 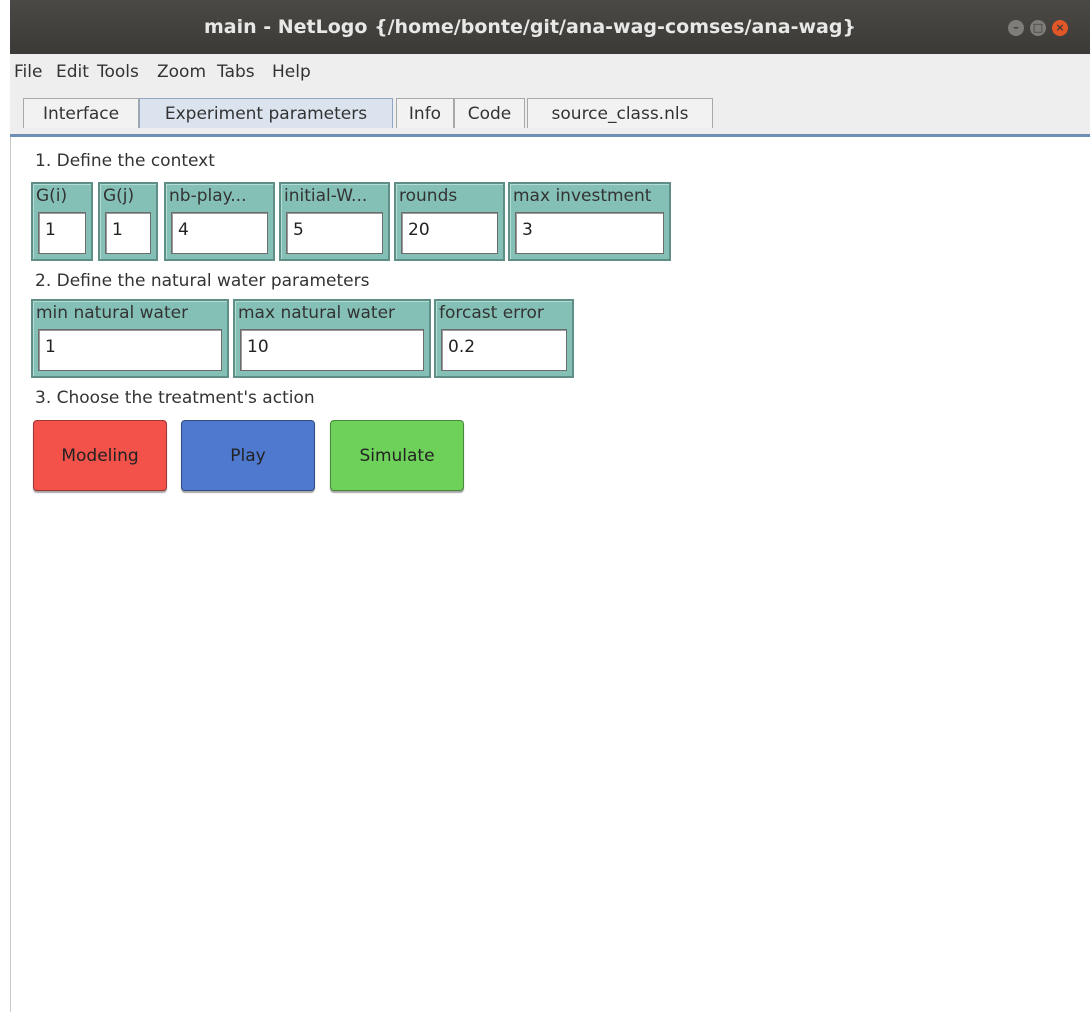 I want to click on input-widget-gi: G(i) 1, so click(x=62, y=221).